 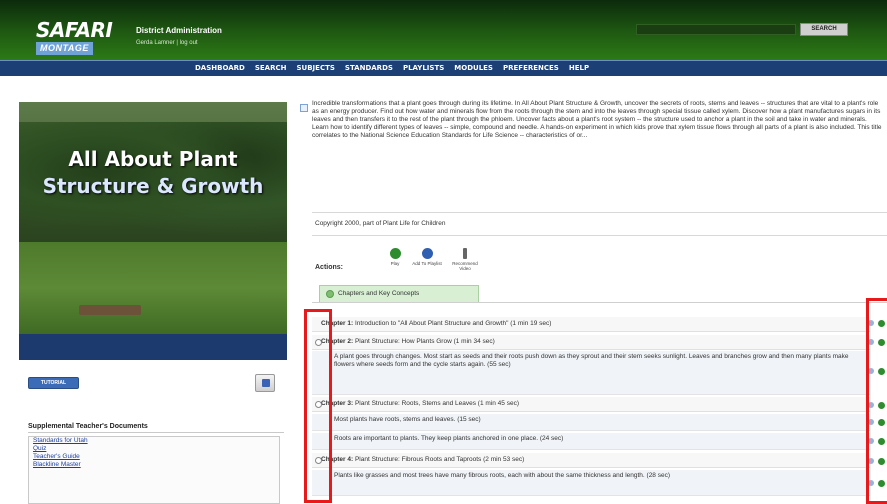 What do you see at coordinates (88, 426) in the screenshot?
I see `supplemental-docs-title: Supplemental Teacher's Documents` at bounding box center [88, 426].